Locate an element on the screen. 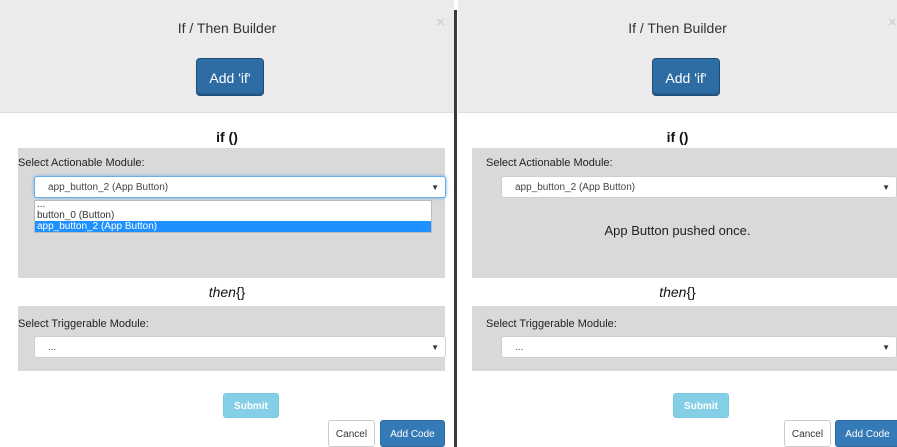  panel-divider is located at coordinates (455, 228).